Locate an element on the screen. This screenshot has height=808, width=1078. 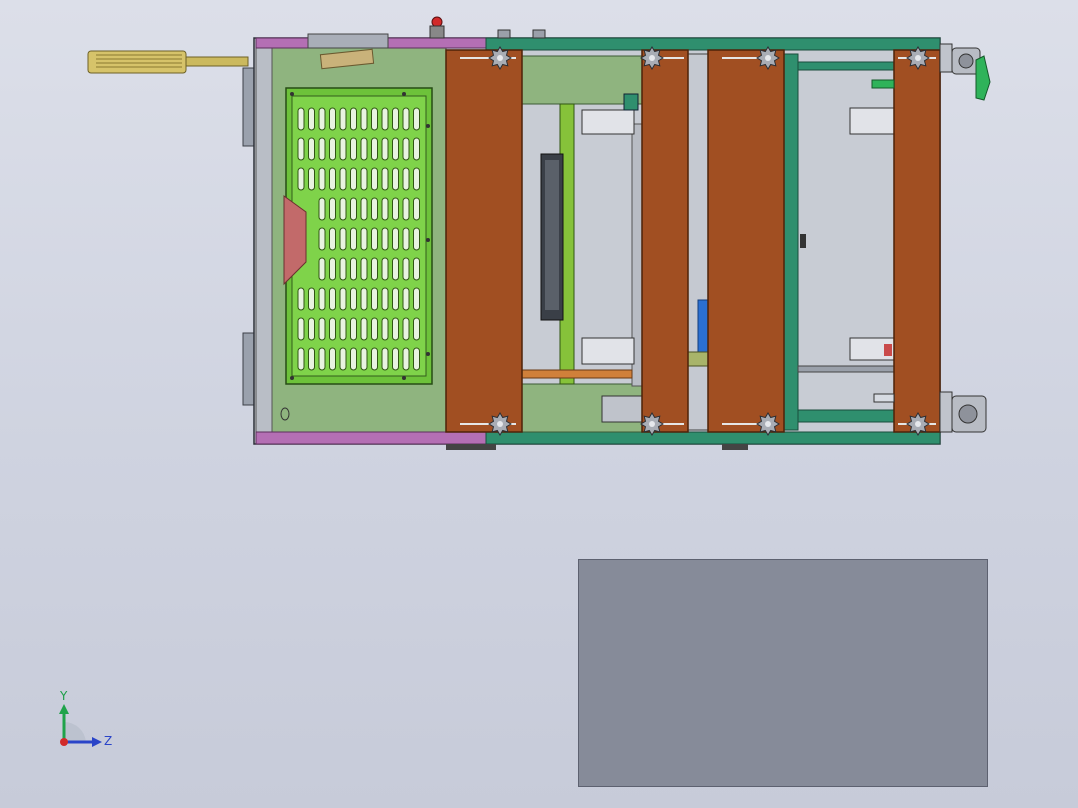
upper-wheel-bracket is located at coordinates (946, 58).